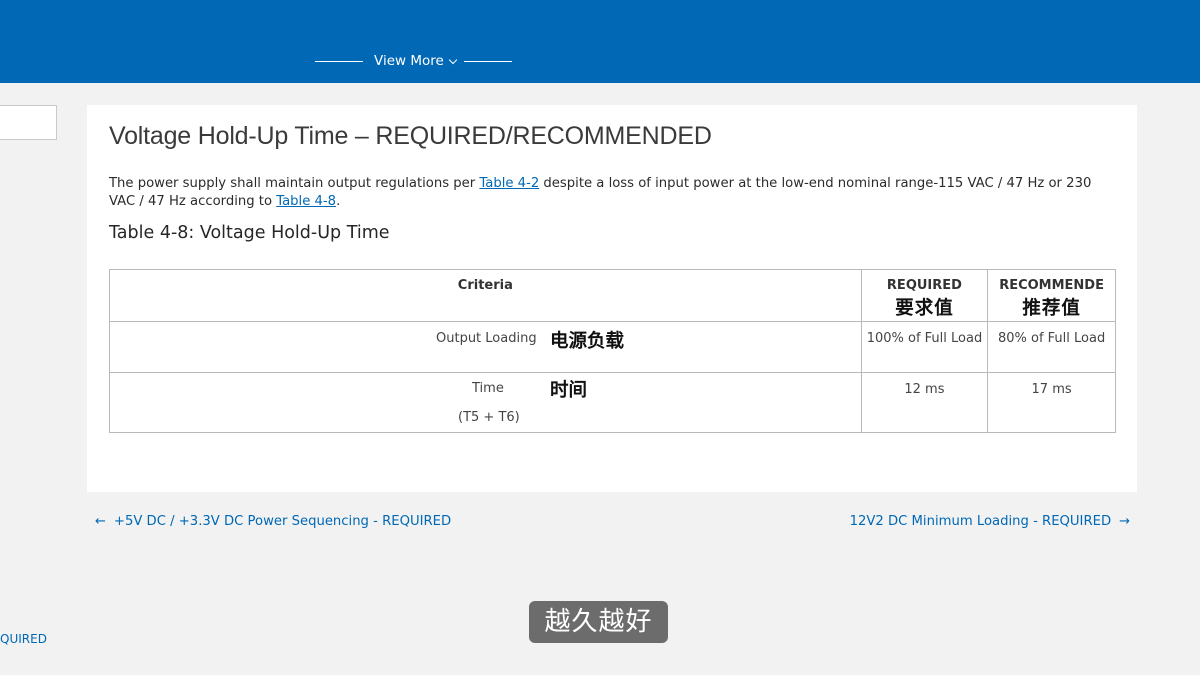  I want to click on cell-recommended: 17 ms, so click(1051, 402).